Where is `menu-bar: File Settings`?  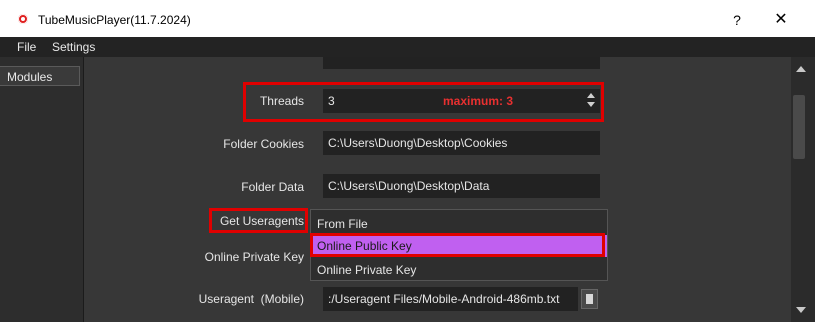 menu-bar: File Settings is located at coordinates (407, 47).